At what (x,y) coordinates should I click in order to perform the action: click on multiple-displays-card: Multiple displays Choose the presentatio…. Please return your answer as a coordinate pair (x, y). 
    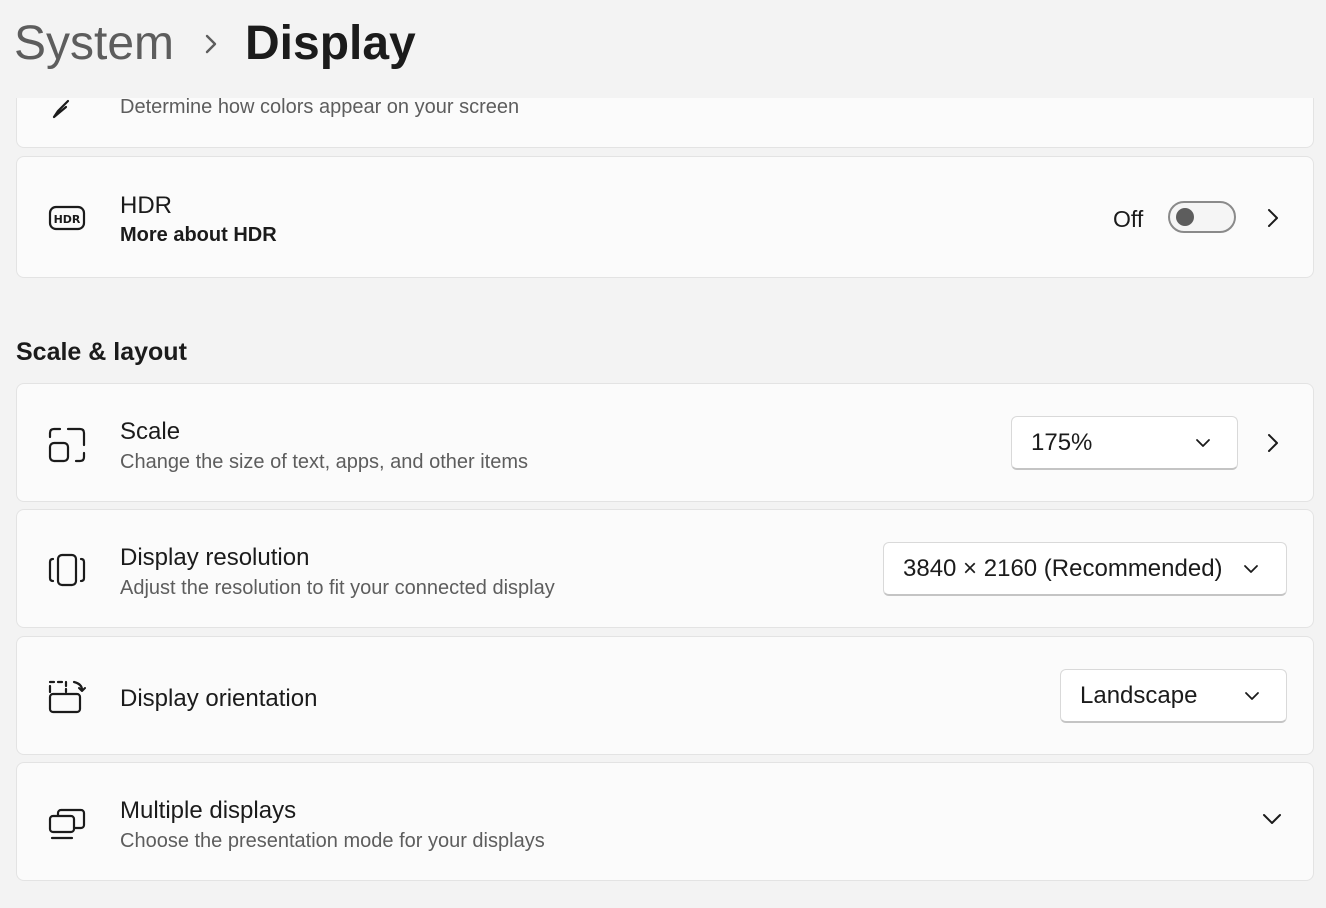
    Looking at the image, I should click on (665, 821).